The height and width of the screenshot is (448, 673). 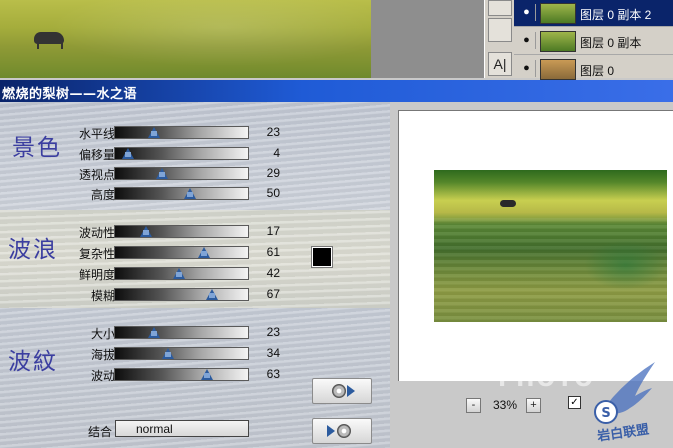 What do you see at coordinates (605, 413) in the screenshot?
I see `svg-text: S` at bounding box center [605, 413].